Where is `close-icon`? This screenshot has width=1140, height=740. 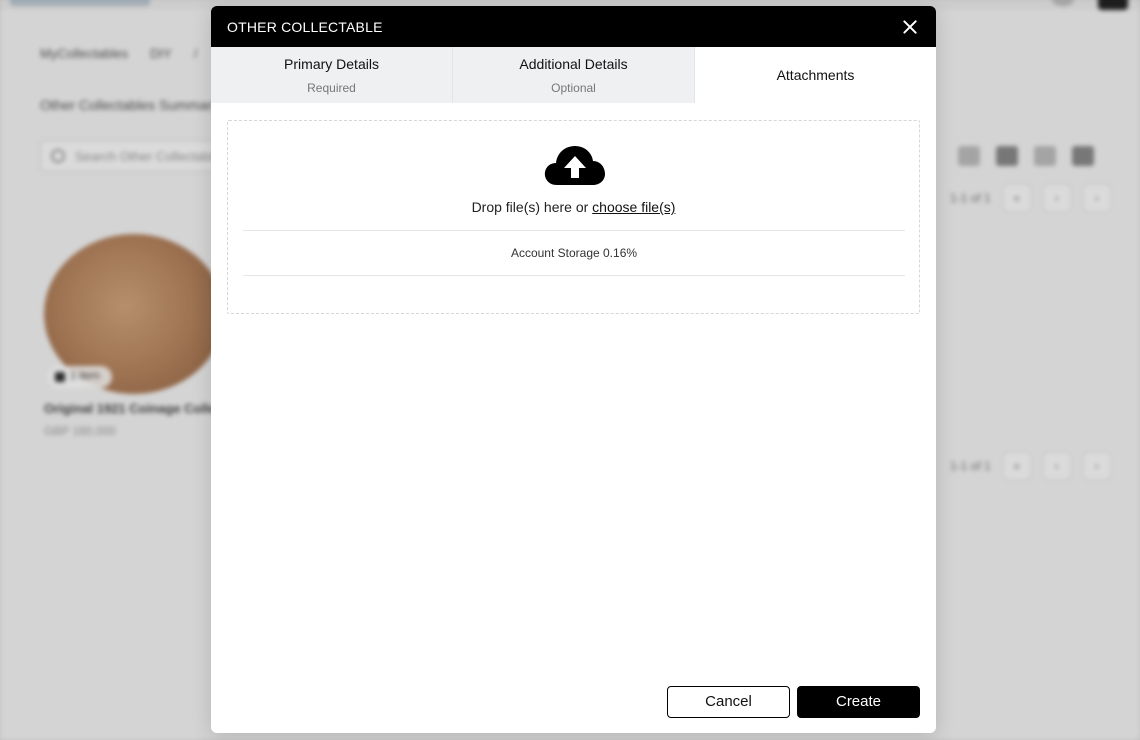
close-icon is located at coordinates (910, 27).